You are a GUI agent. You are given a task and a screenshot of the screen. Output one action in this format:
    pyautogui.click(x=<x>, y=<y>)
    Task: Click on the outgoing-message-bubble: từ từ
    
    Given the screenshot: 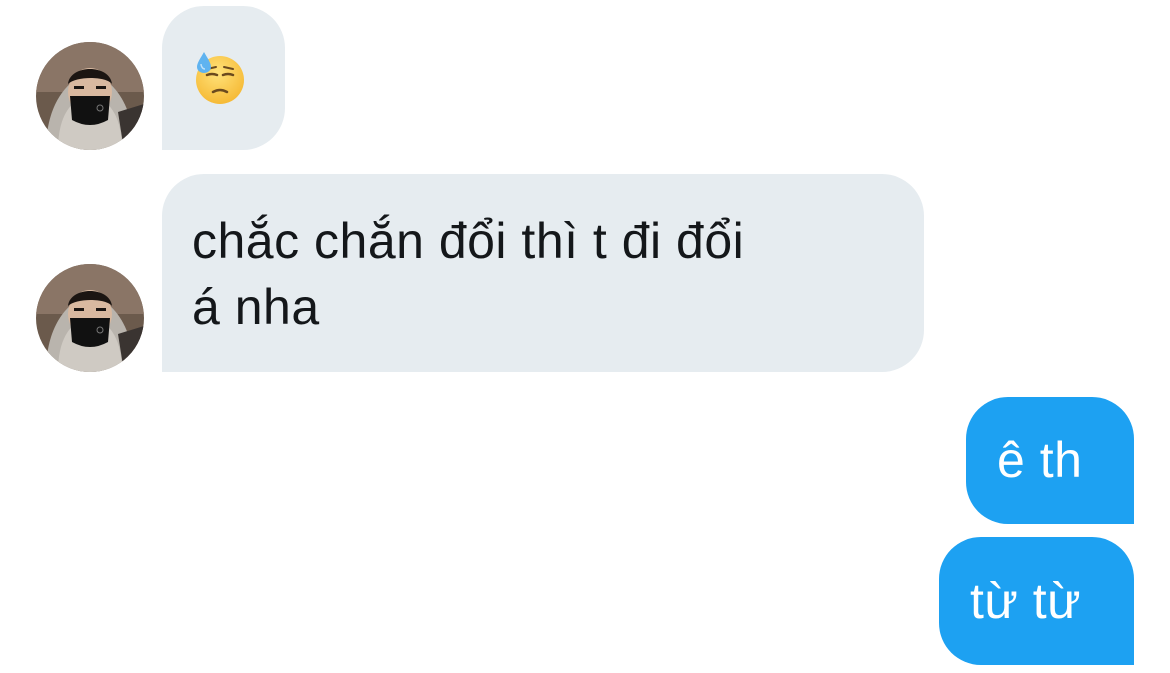 What is the action you would take?
    pyautogui.click(x=1036, y=601)
    